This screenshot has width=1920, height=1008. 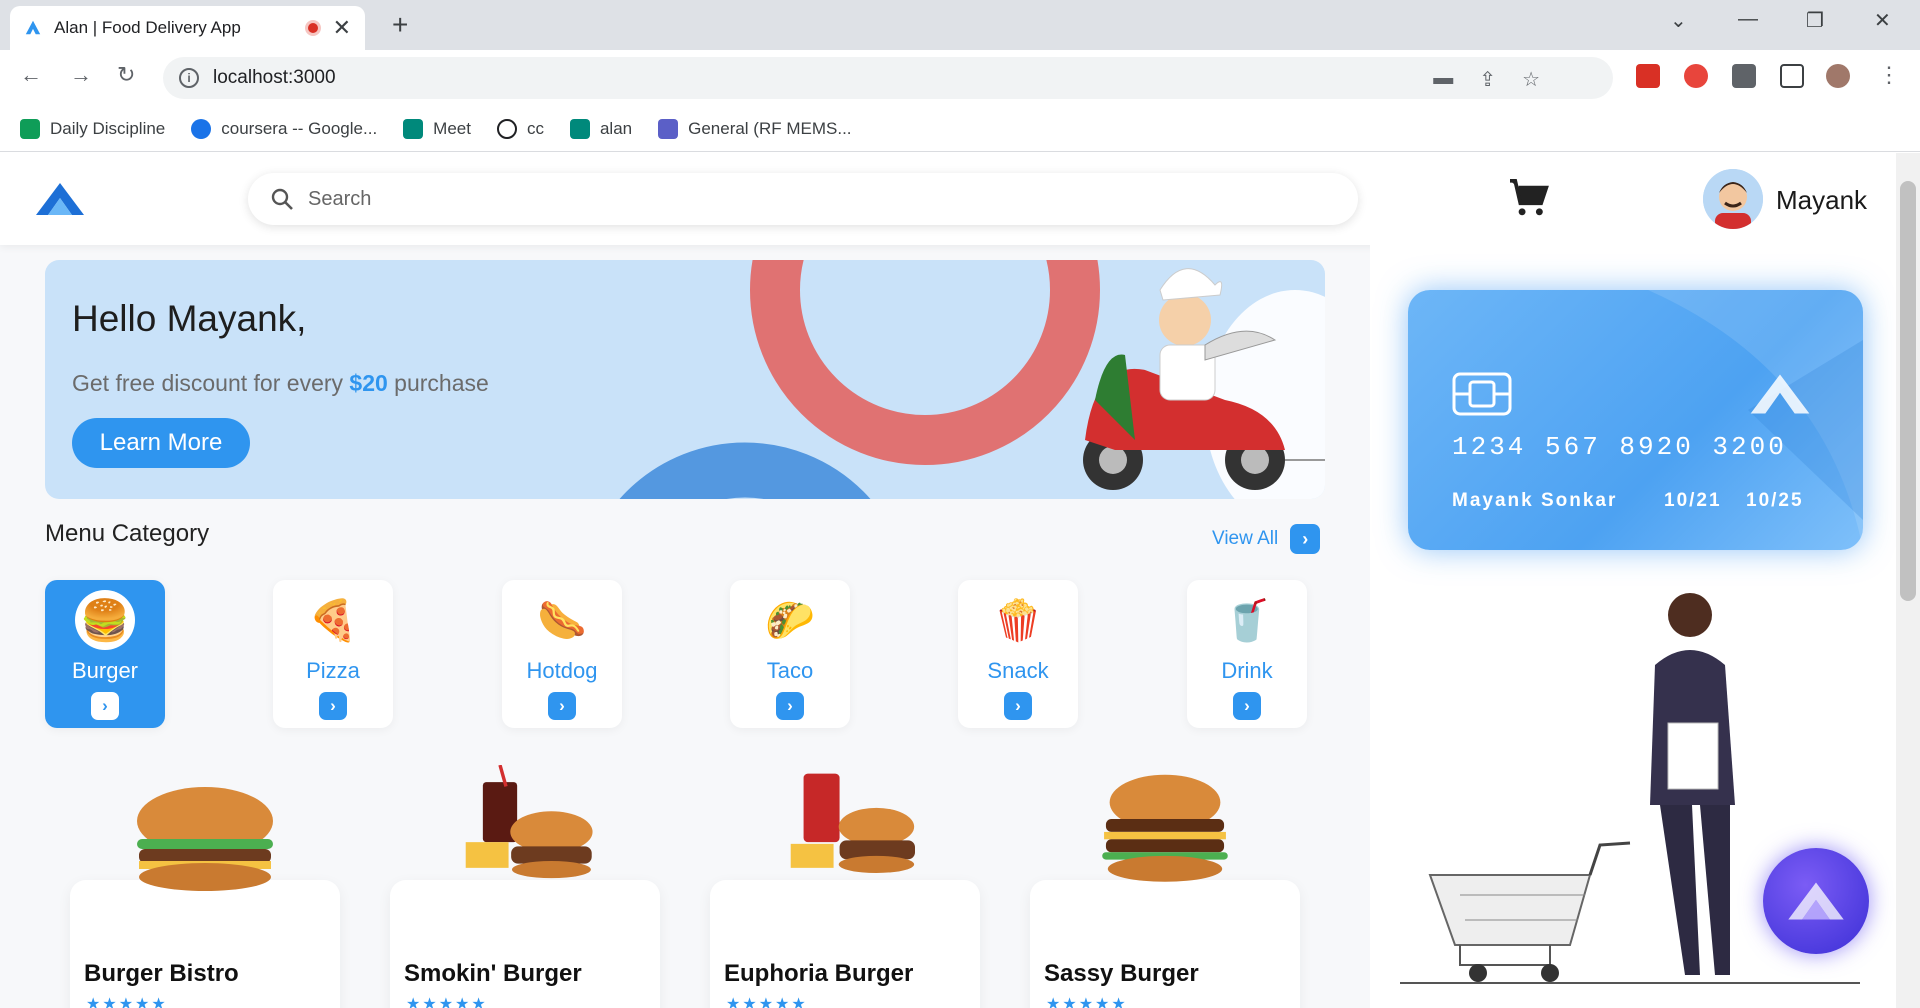 I want to click on tab-search-icon: ⌄, so click(x=1678, y=20).